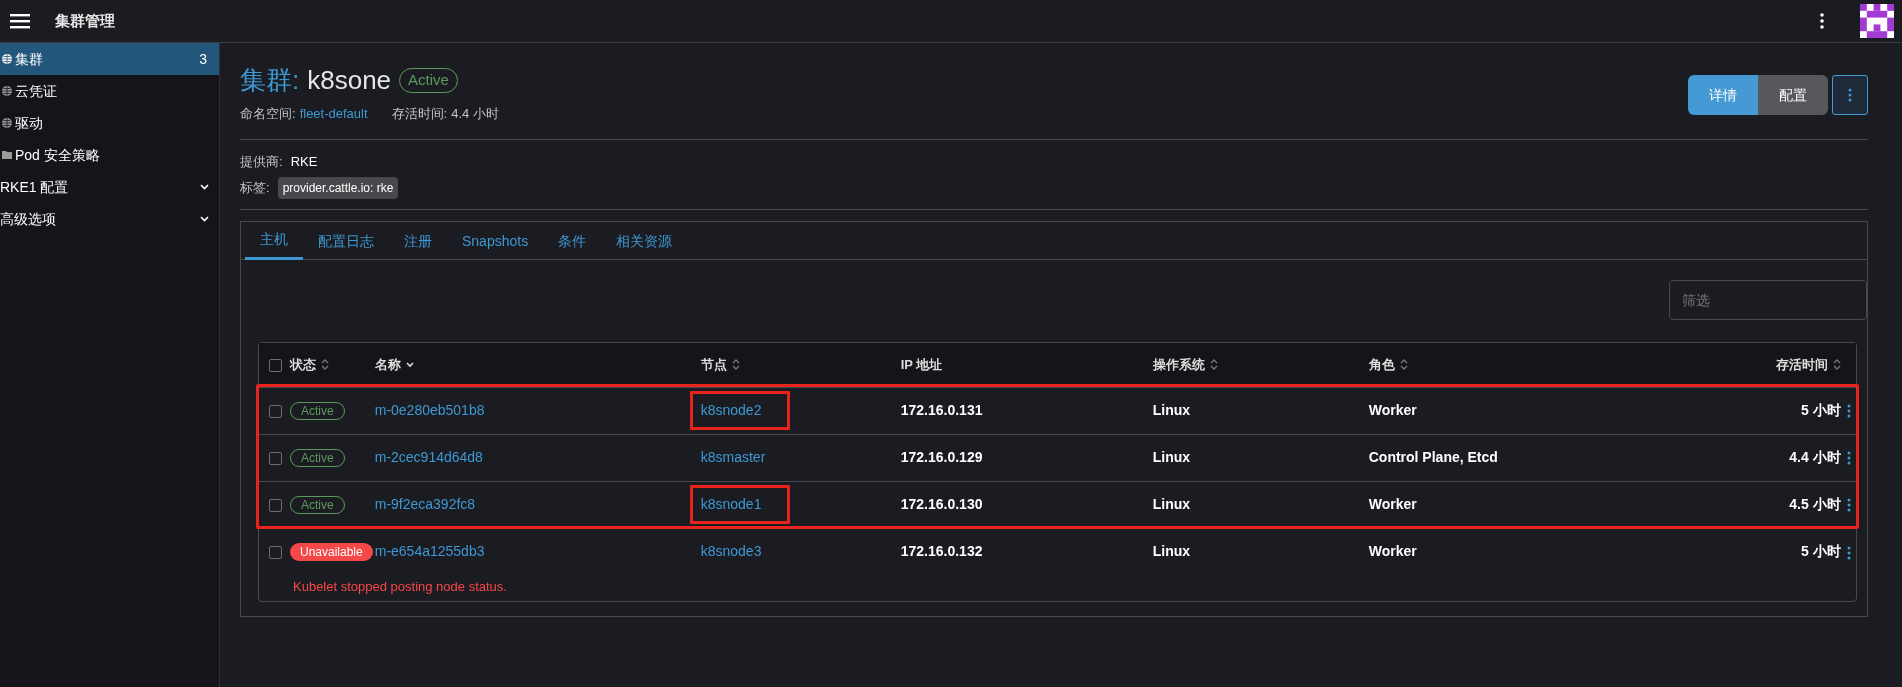 The image size is (1902, 687). Describe the element at coordinates (109, 219) in the screenshot. I see `sidebar-group: 高级选项` at that location.